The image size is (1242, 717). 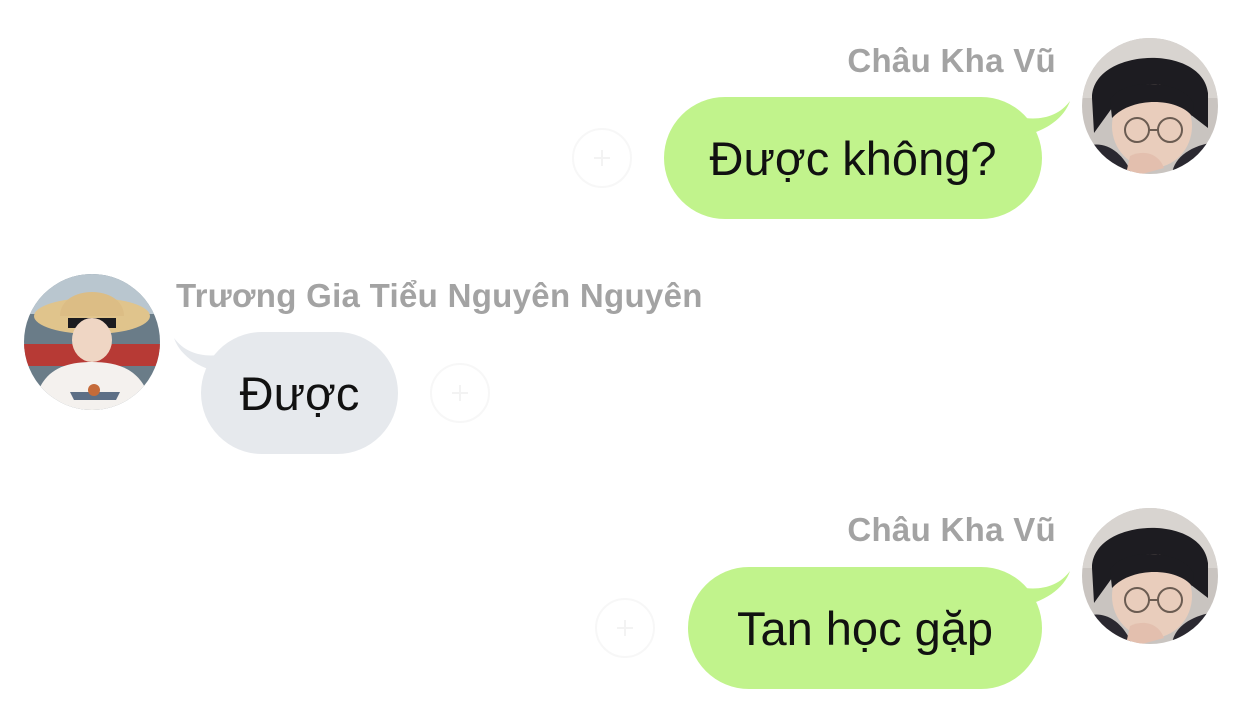 I want to click on message-bubble: Tan học gặp, so click(x=865, y=628).